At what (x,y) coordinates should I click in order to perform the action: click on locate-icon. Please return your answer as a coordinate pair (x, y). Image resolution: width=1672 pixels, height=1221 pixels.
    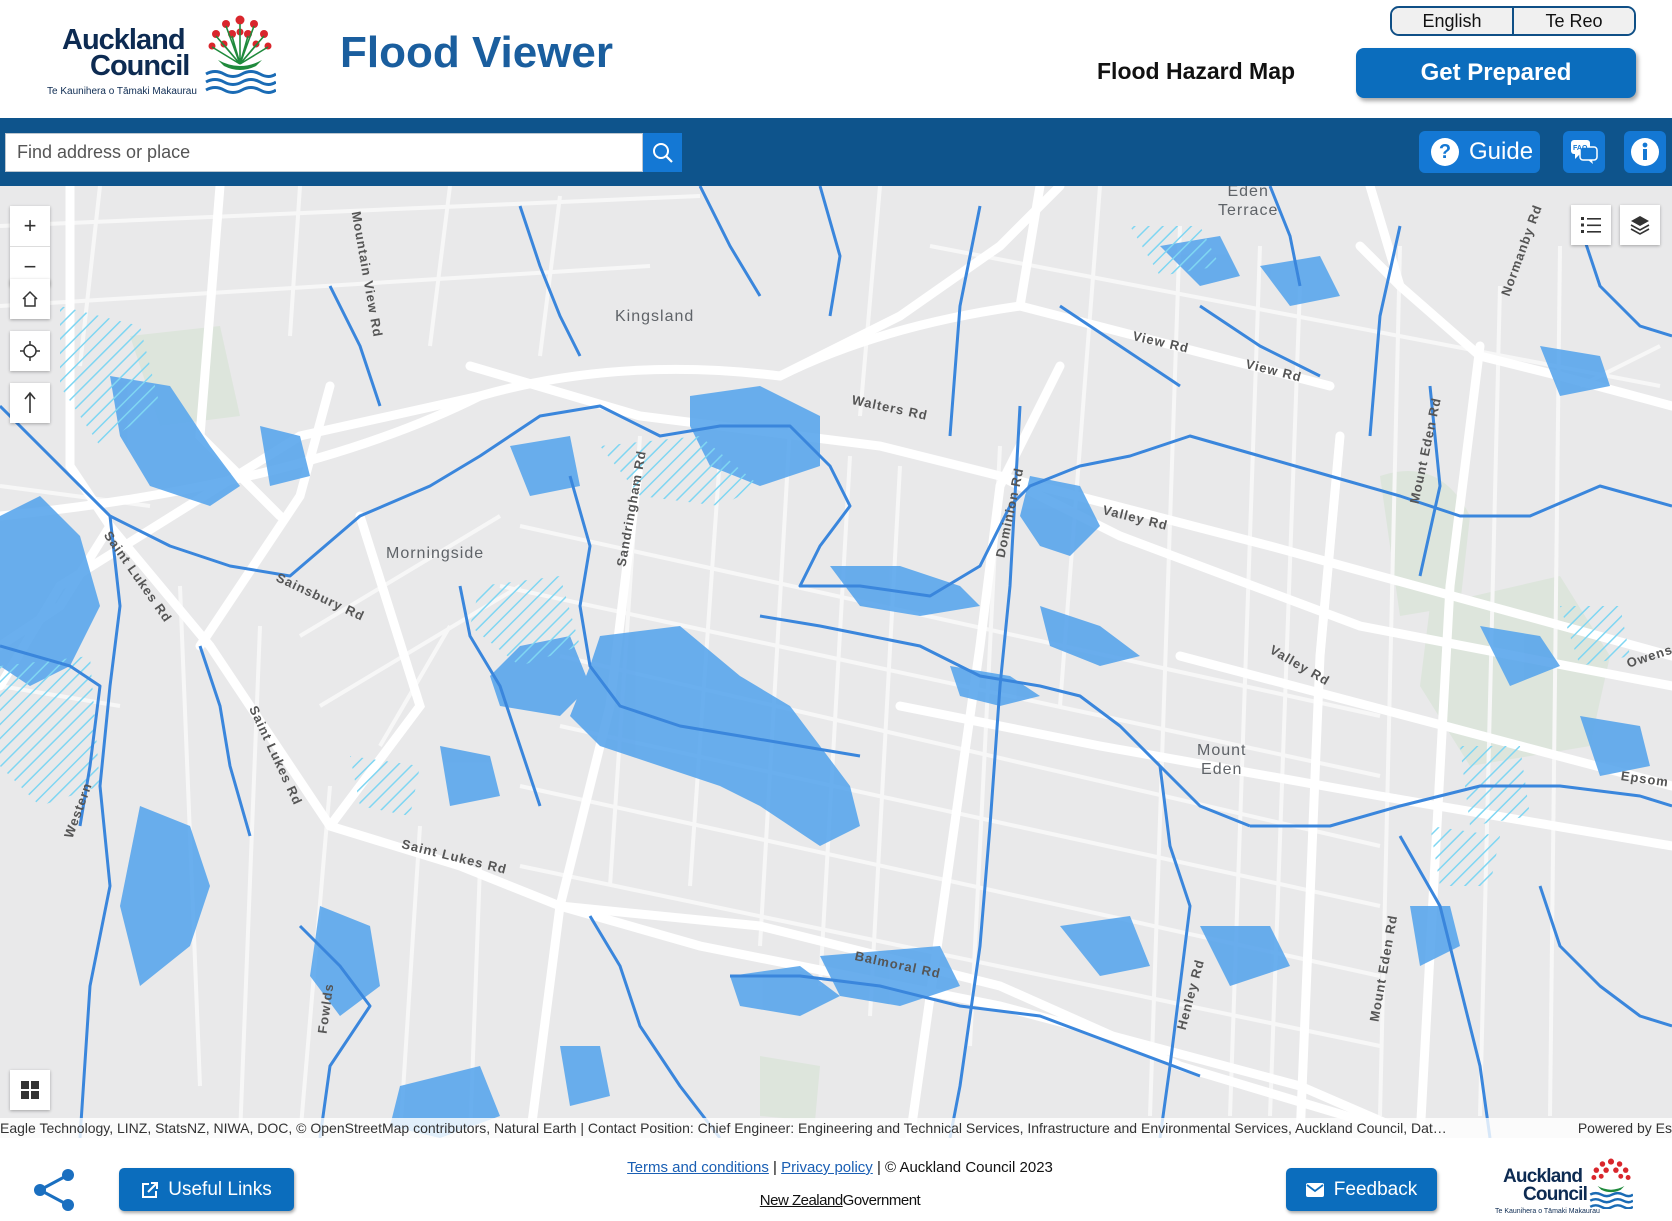
    Looking at the image, I should click on (30, 351).